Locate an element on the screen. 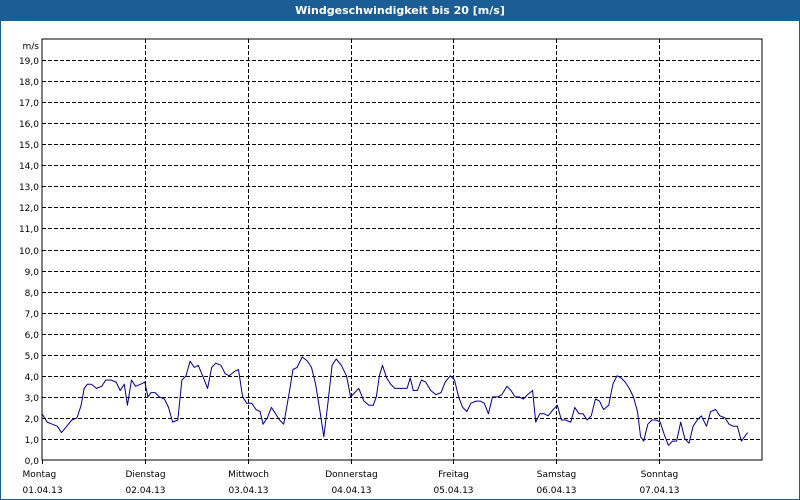 This screenshot has width=800, height=500. y-tick-label: 12,0 is located at coordinates (29, 209).